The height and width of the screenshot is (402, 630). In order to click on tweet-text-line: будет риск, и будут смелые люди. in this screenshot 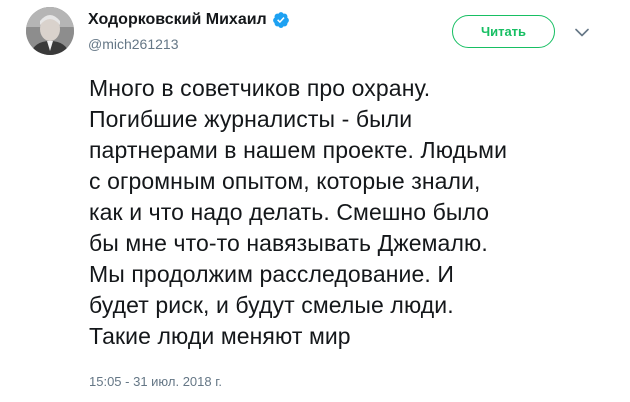, I will do `click(271, 305)`.